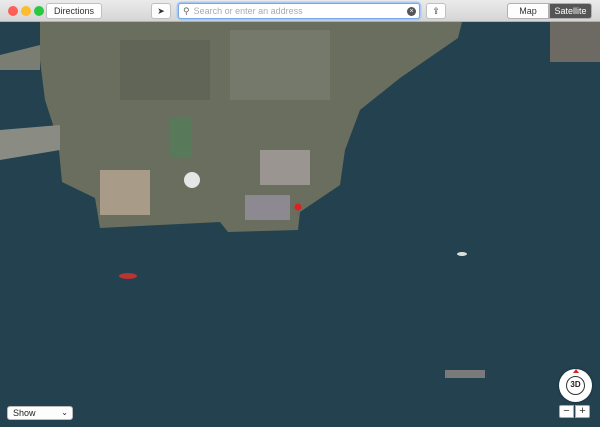  I want to click on search-icon: ⚲, so click(186, 10).